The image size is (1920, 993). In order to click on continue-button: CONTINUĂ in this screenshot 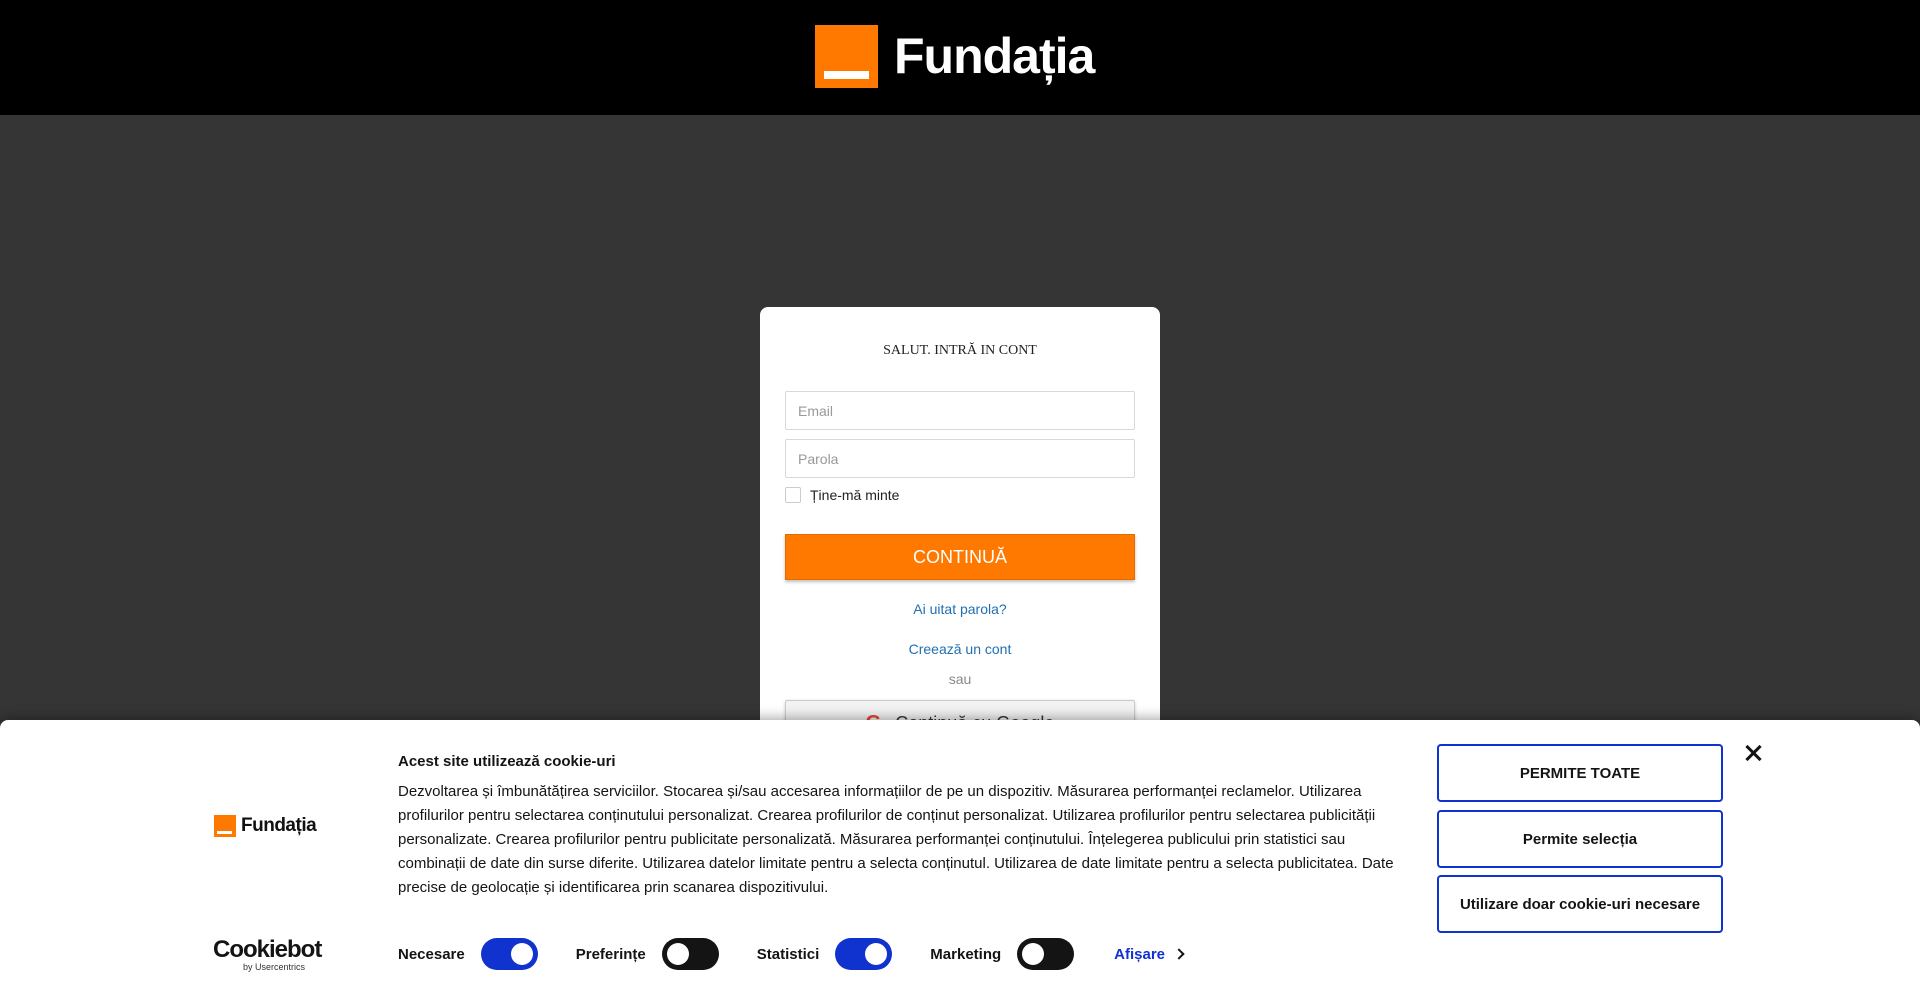, I will do `click(960, 557)`.